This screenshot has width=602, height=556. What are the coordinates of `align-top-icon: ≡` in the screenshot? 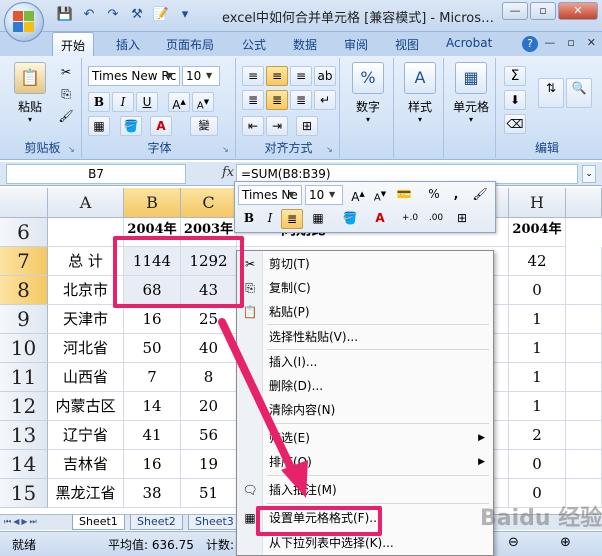 It's located at (253, 76).